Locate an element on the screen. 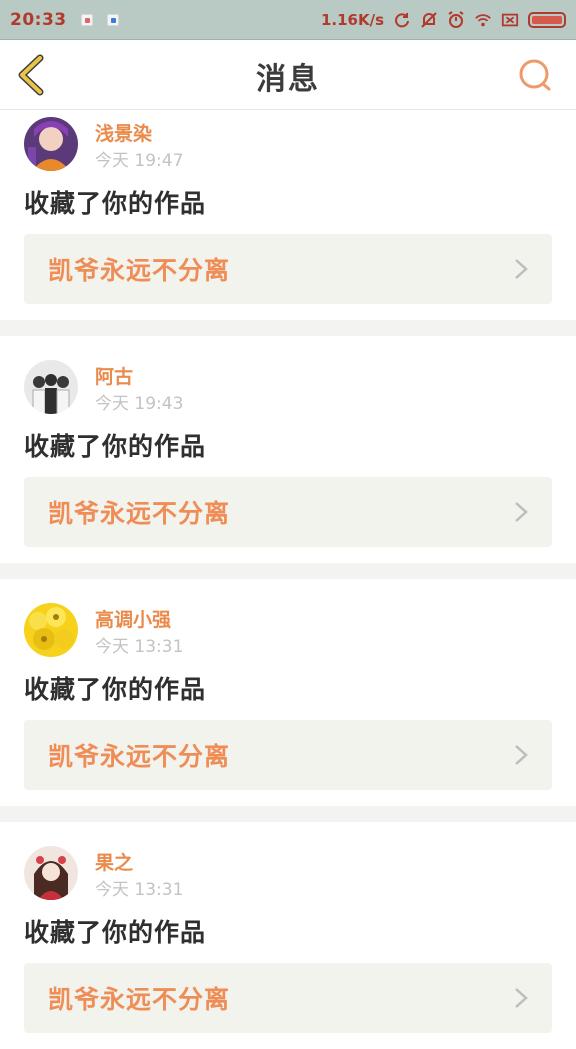 The image size is (576, 1049). search-button is located at coordinates (536, 76).